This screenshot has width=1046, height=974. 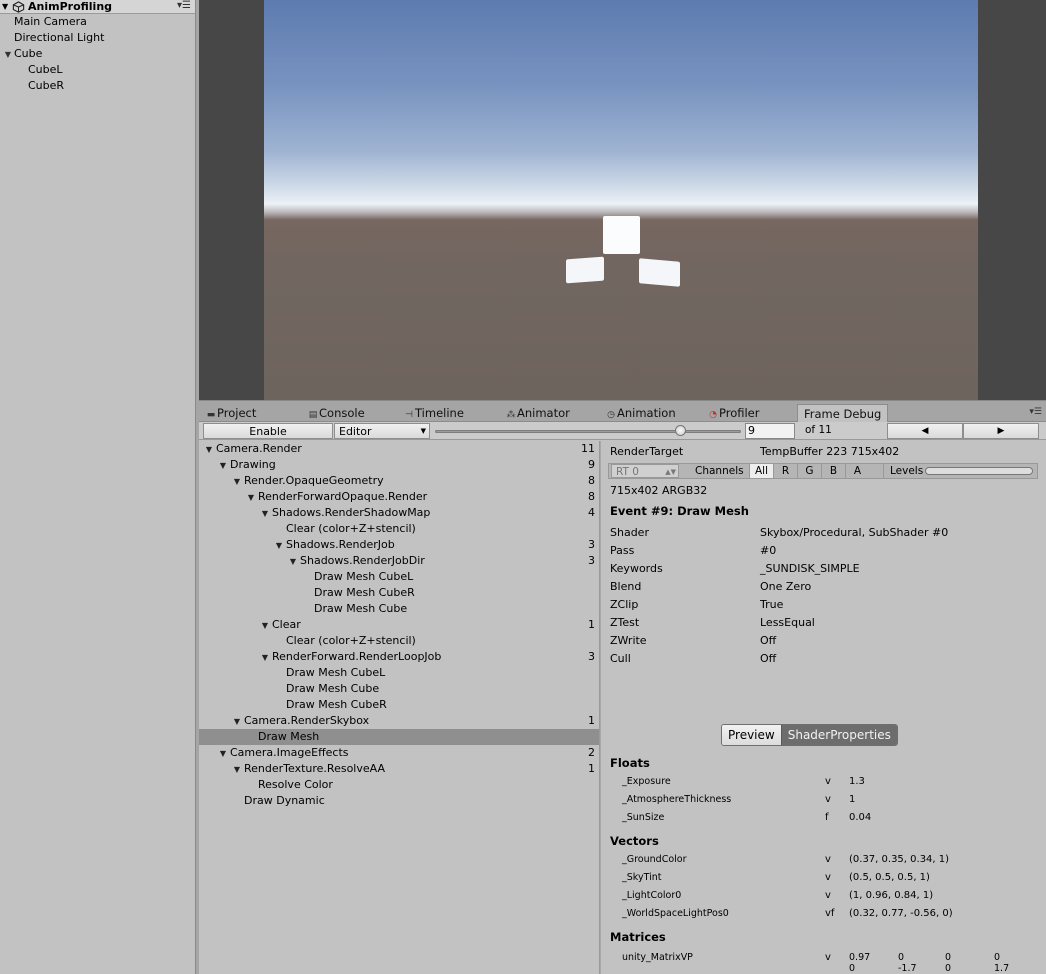 What do you see at coordinates (259, 448) in the screenshot?
I see `event-tree-label: Camera.Render` at bounding box center [259, 448].